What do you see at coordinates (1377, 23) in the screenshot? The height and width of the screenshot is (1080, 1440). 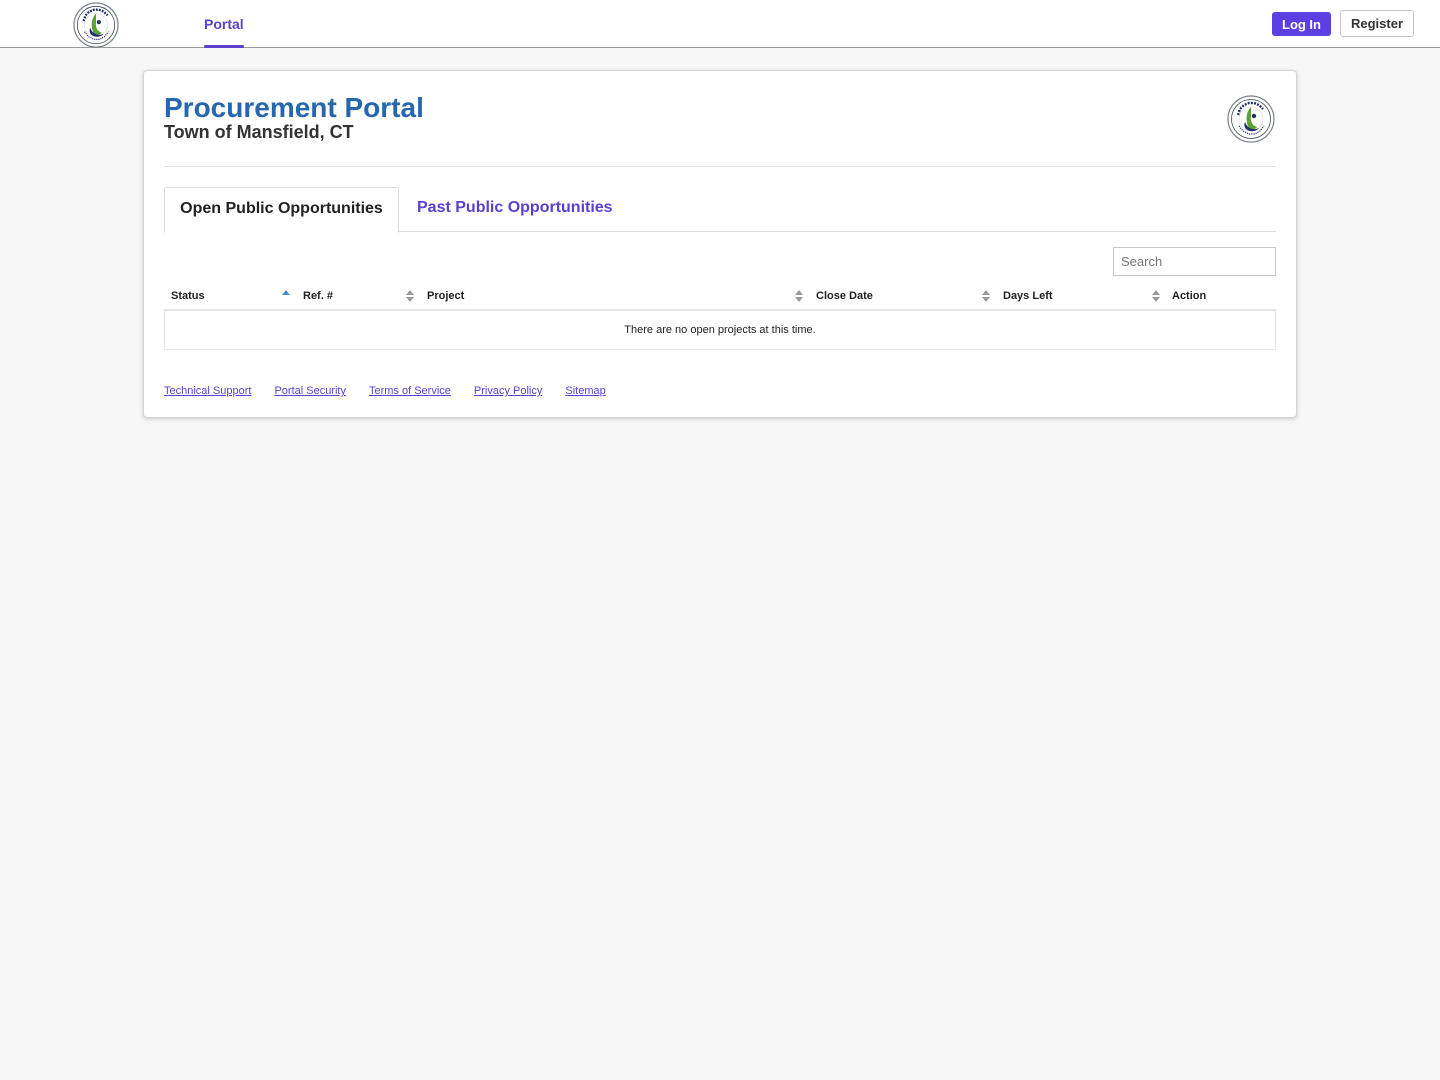 I see `register-button: Register` at bounding box center [1377, 23].